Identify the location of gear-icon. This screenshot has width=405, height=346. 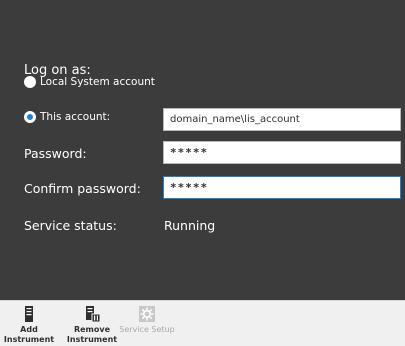
(147, 314).